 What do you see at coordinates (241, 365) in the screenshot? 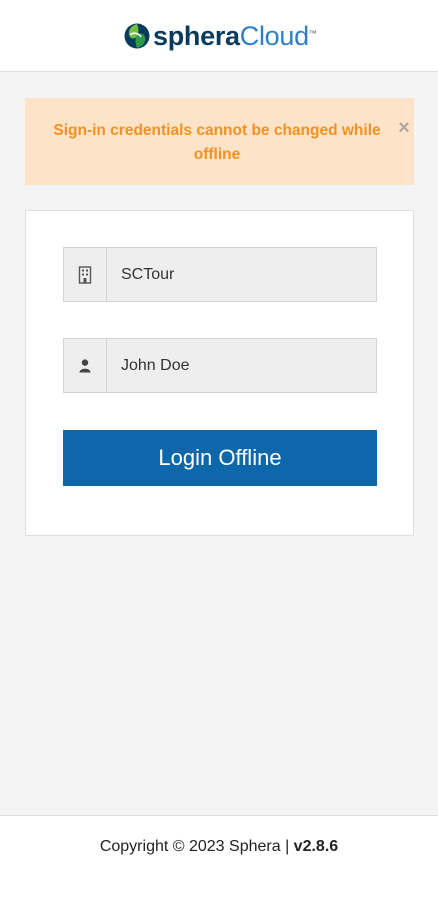
I see `username-input` at bounding box center [241, 365].